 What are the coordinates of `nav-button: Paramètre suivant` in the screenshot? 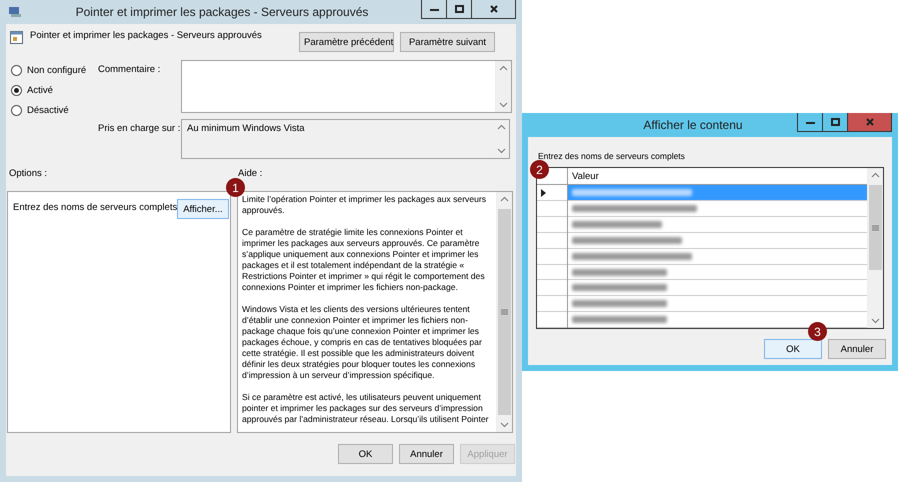 It's located at (447, 42).